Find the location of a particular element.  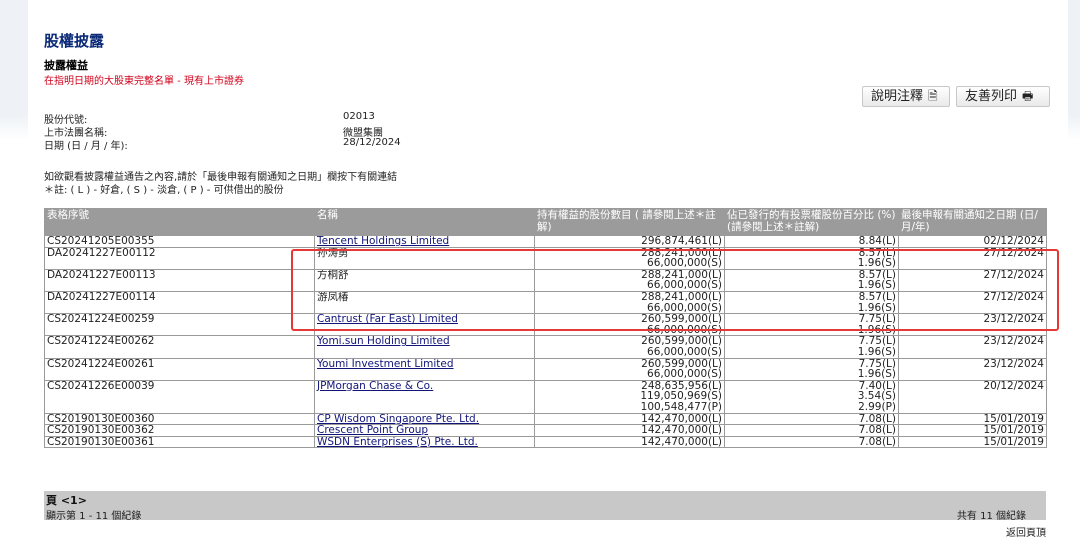

header-name: 名稱 is located at coordinates (424, 222).